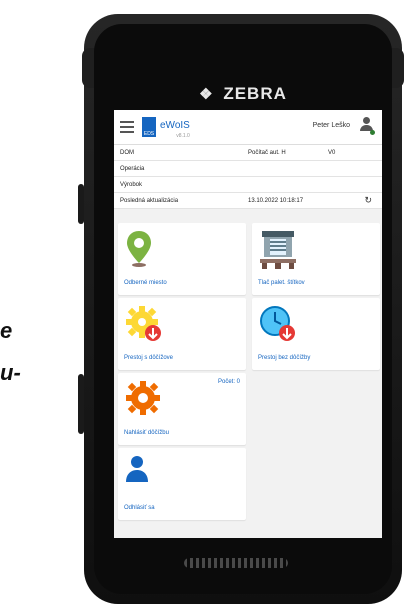 The height and width of the screenshot is (612, 417). I want to click on info-row: Výrobok, so click(248, 185).